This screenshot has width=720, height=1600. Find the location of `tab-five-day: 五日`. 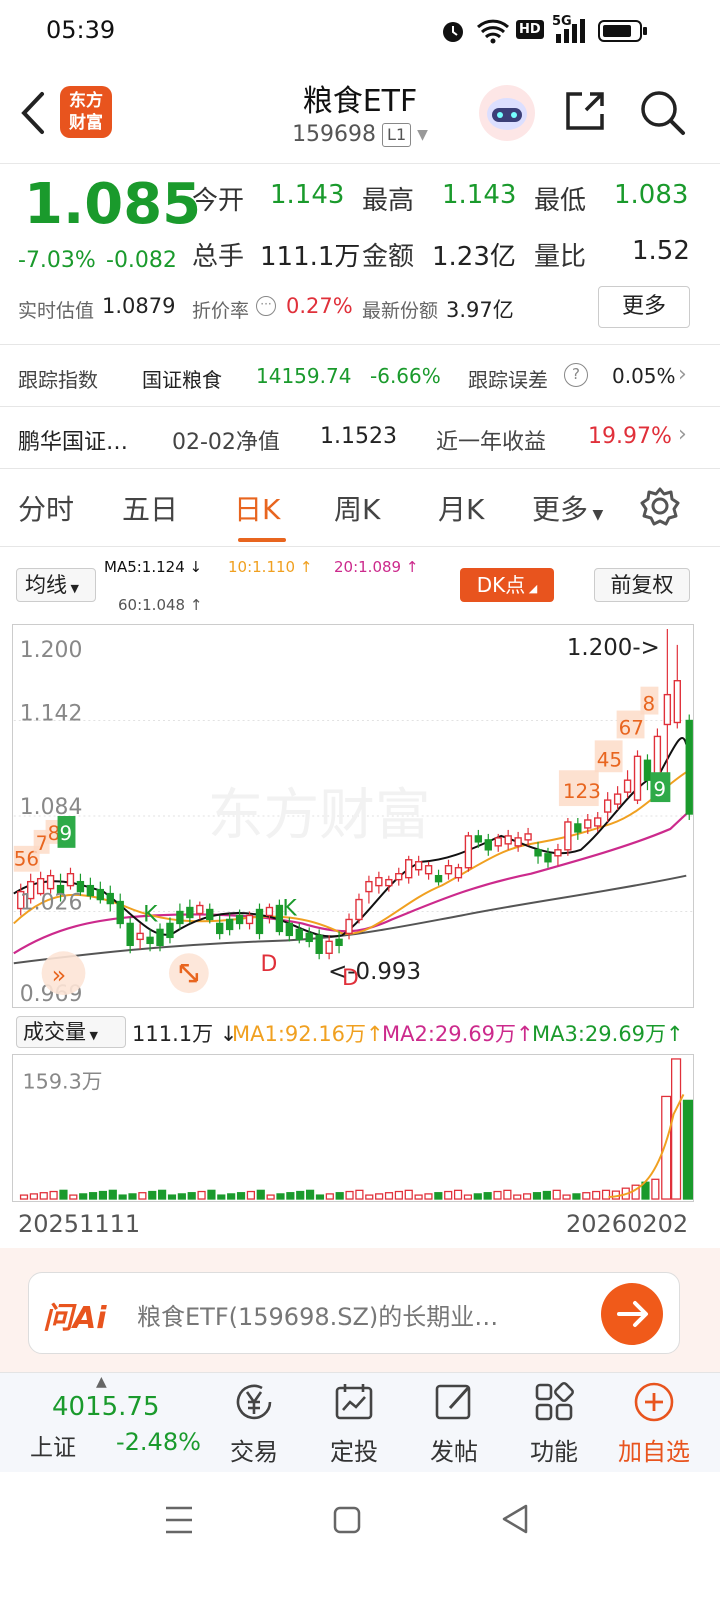

tab-five-day: 五日 is located at coordinates (150, 508).